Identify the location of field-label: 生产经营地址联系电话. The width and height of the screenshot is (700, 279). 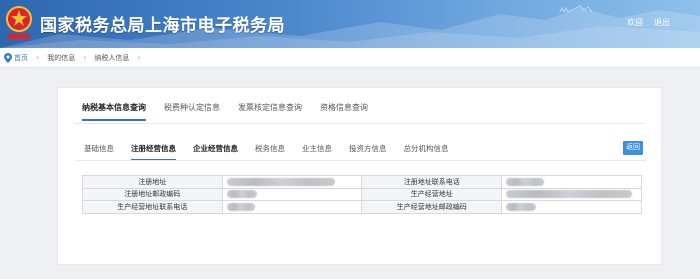
(152, 207).